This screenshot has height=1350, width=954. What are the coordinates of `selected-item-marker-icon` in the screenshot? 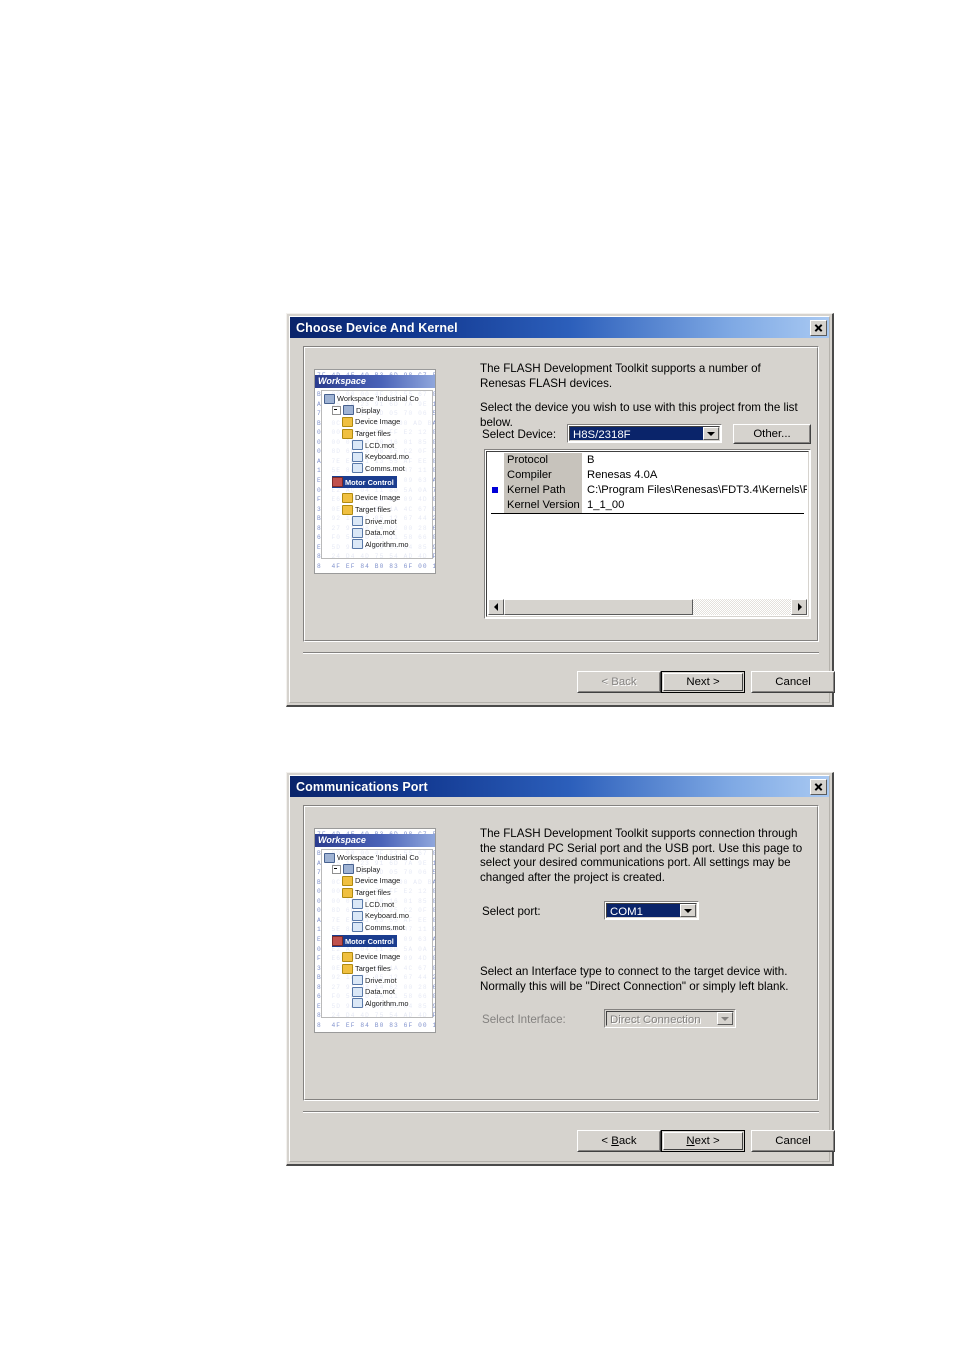 It's located at (495, 490).